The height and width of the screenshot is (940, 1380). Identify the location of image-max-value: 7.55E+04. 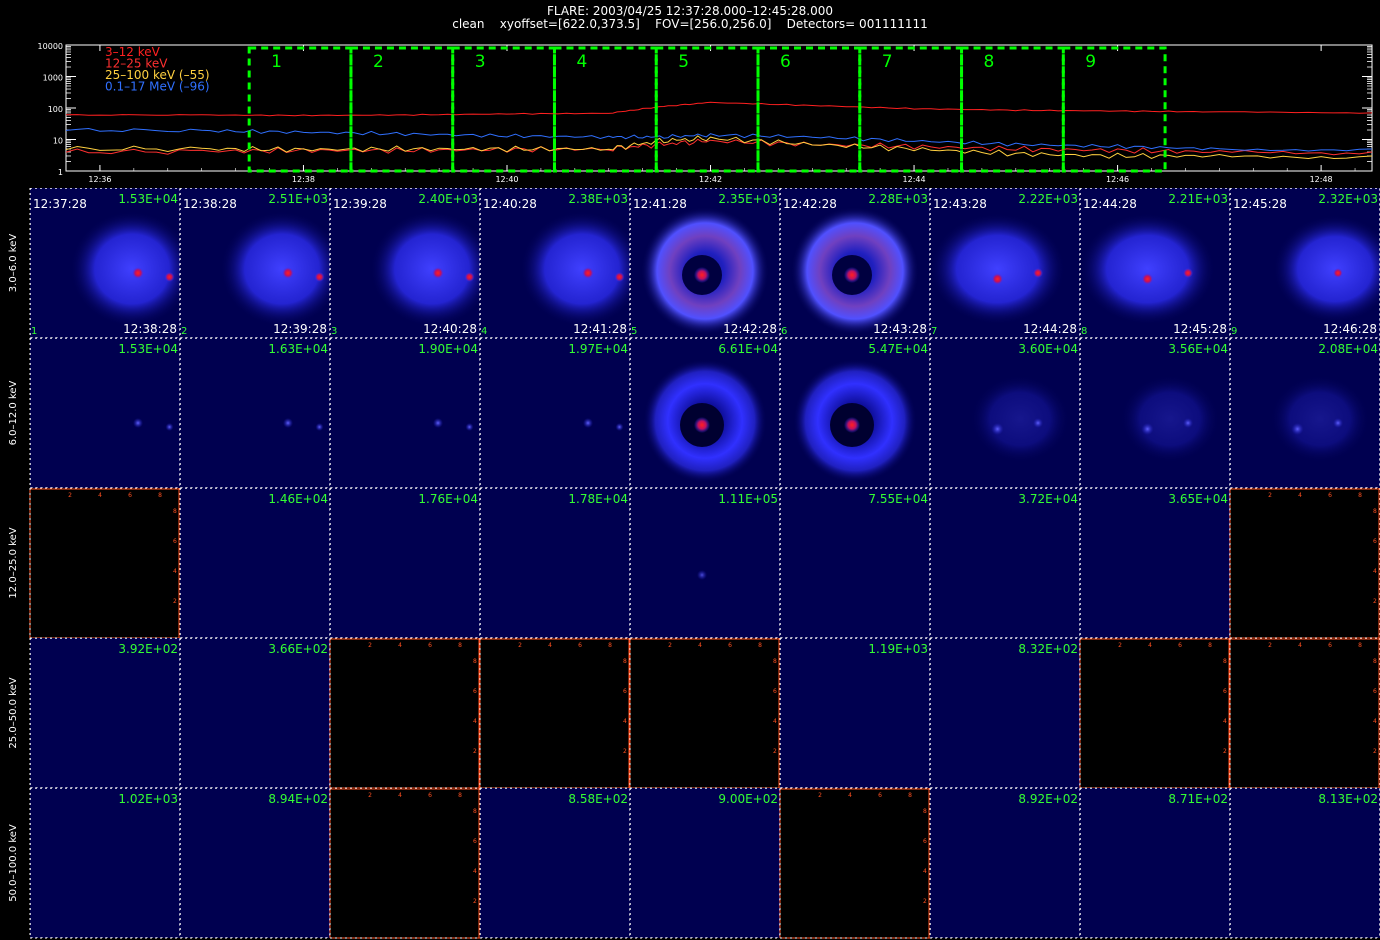
(898, 499).